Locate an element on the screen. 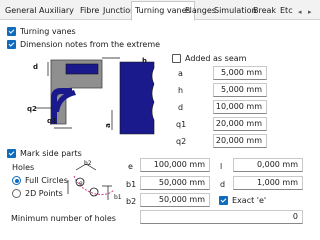 The image size is (320, 240). tab-etc: Etc is located at coordinates (286, 11).